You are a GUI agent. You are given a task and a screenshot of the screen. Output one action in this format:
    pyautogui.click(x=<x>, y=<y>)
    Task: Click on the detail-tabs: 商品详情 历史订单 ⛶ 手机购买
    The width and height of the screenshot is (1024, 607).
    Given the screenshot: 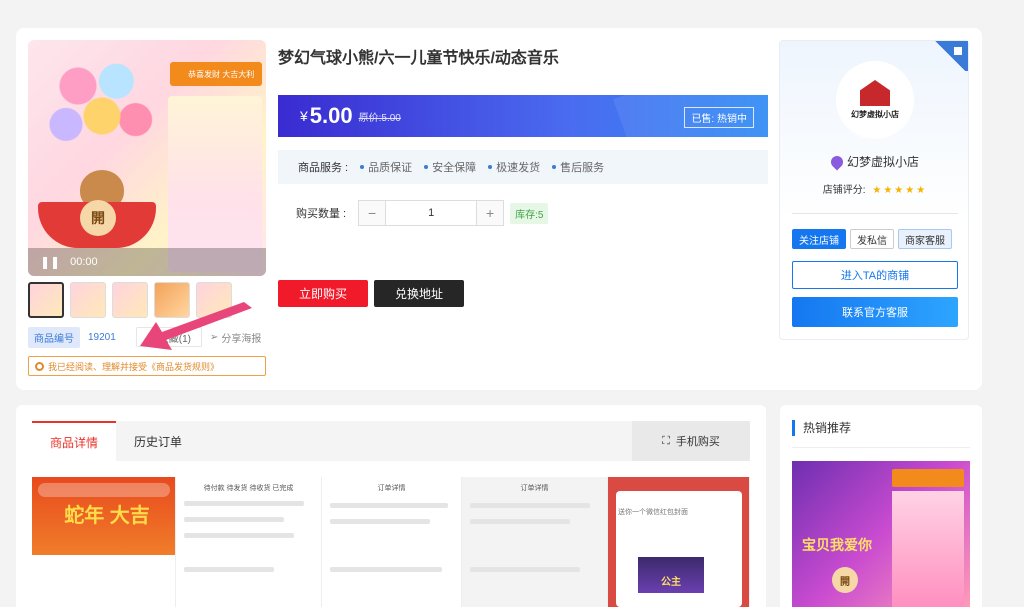 What is the action you would take?
    pyautogui.click(x=391, y=441)
    